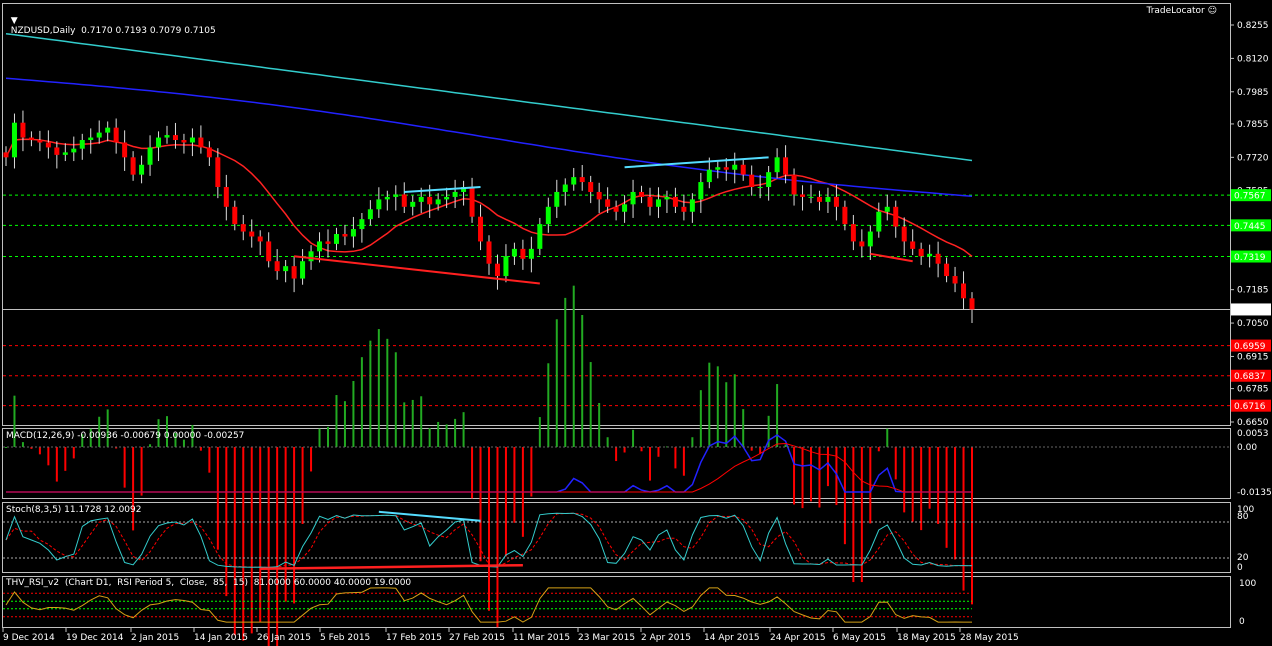  What do you see at coordinates (113, 31) in the screenshot?
I see `symbol-ohlc-label: NZDUSD,Daily 0.7170 0.7193 0.7079 0.7105` at bounding box center [113, 31].